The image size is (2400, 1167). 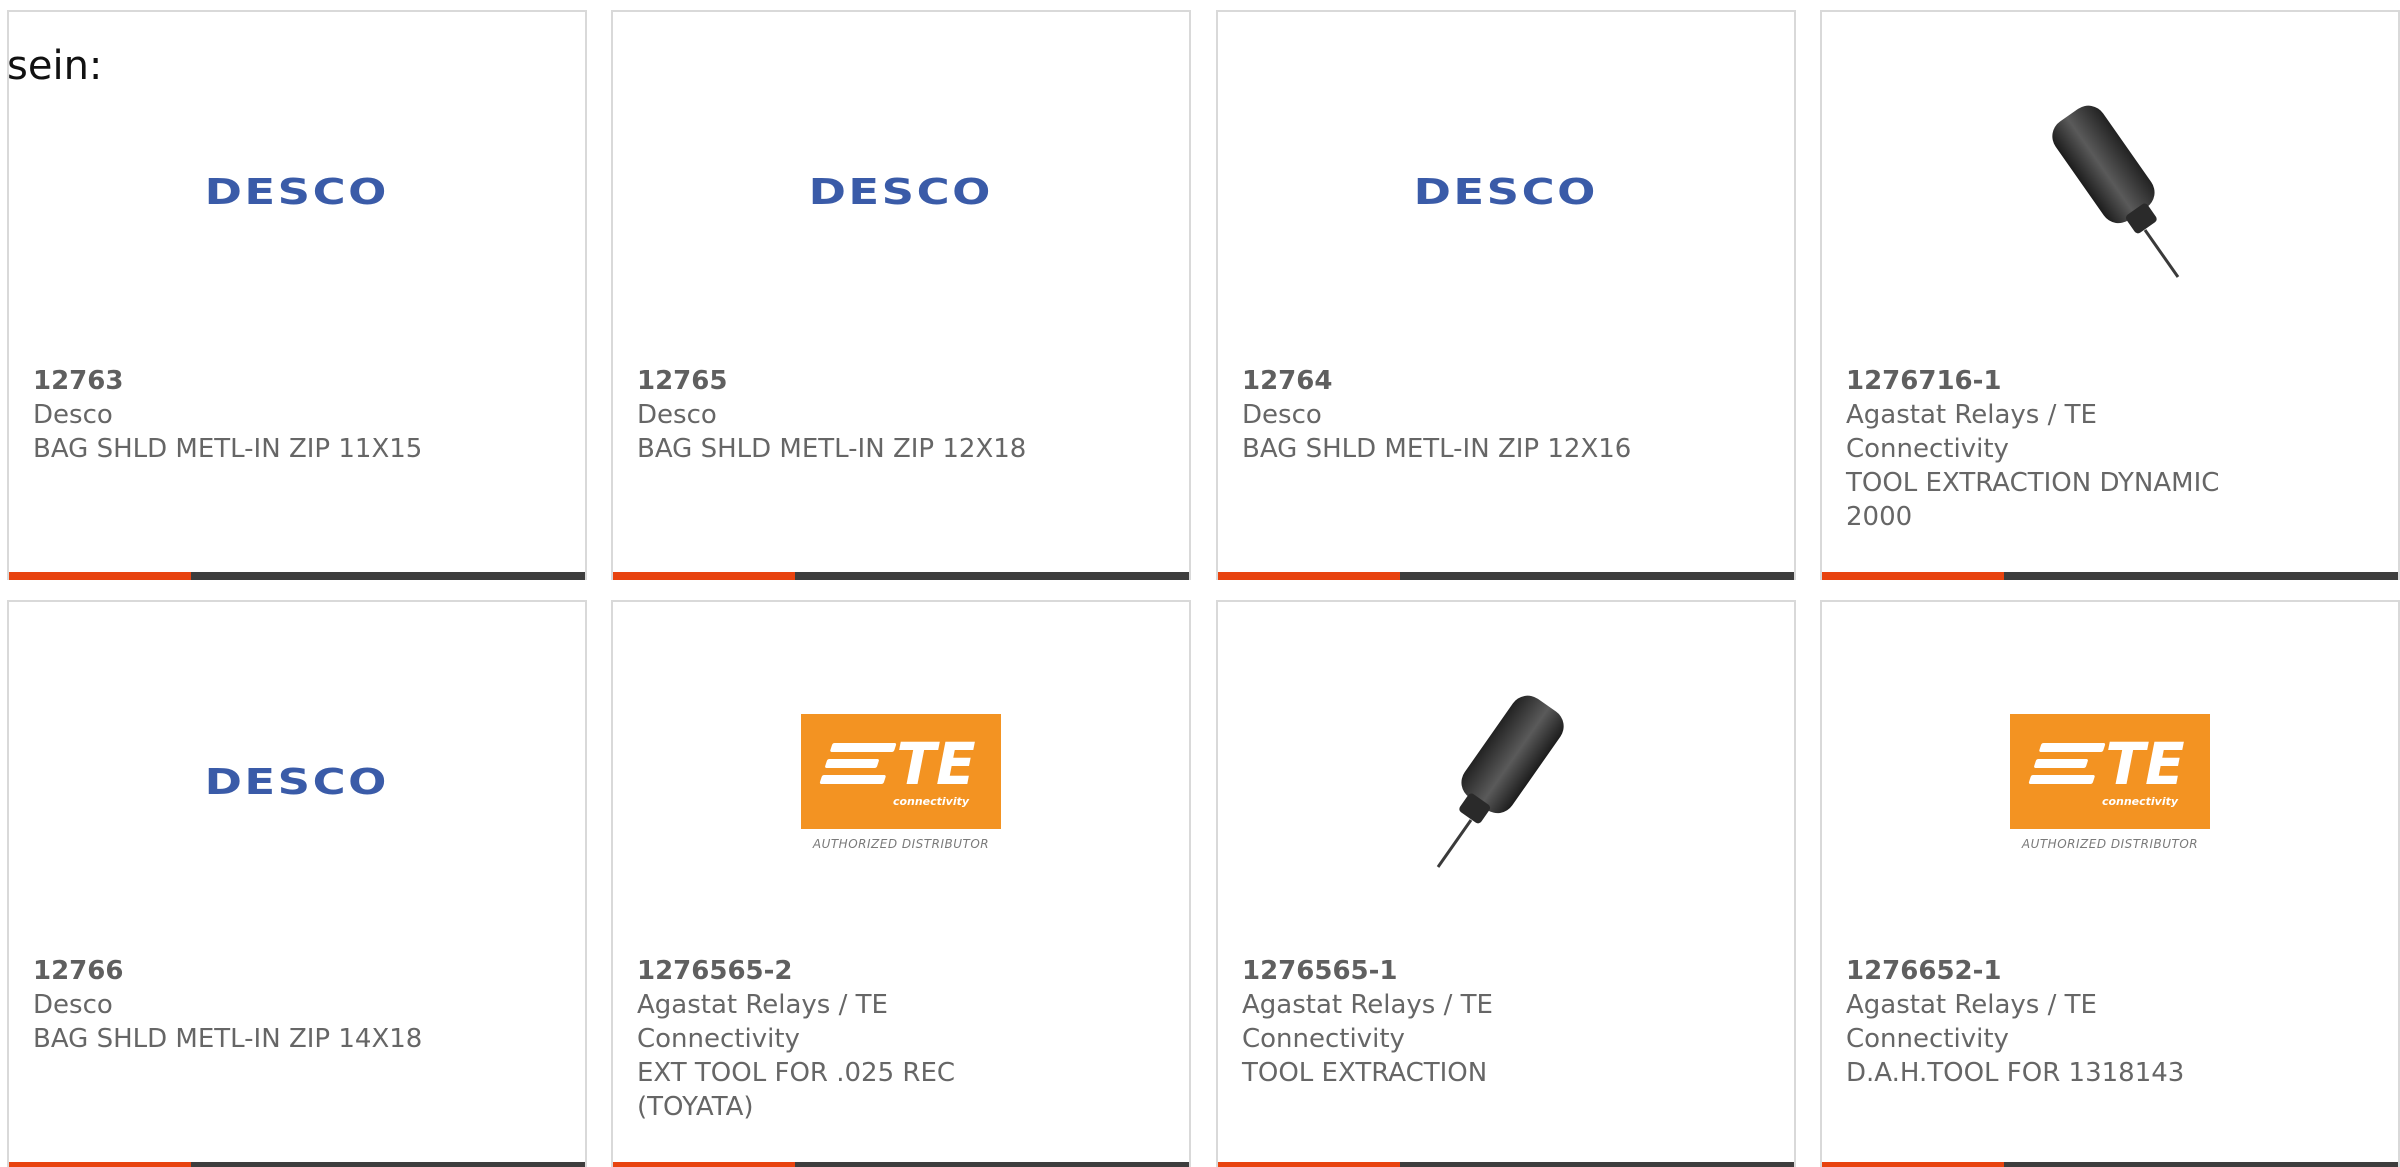 I want to click on part-number-link: 12764, so click(x=1452, y=381).